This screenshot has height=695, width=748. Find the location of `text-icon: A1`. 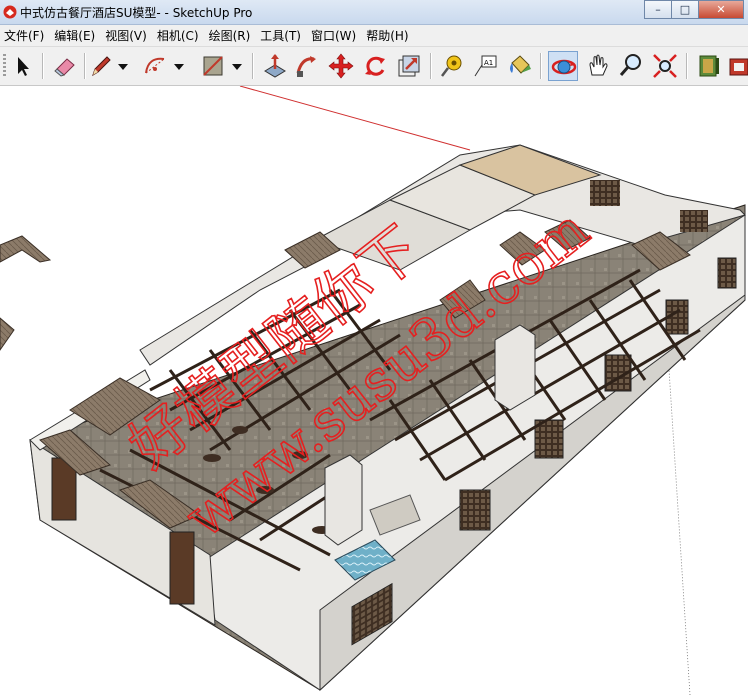

text-icon: A1 is located at coordinates (485, 66).